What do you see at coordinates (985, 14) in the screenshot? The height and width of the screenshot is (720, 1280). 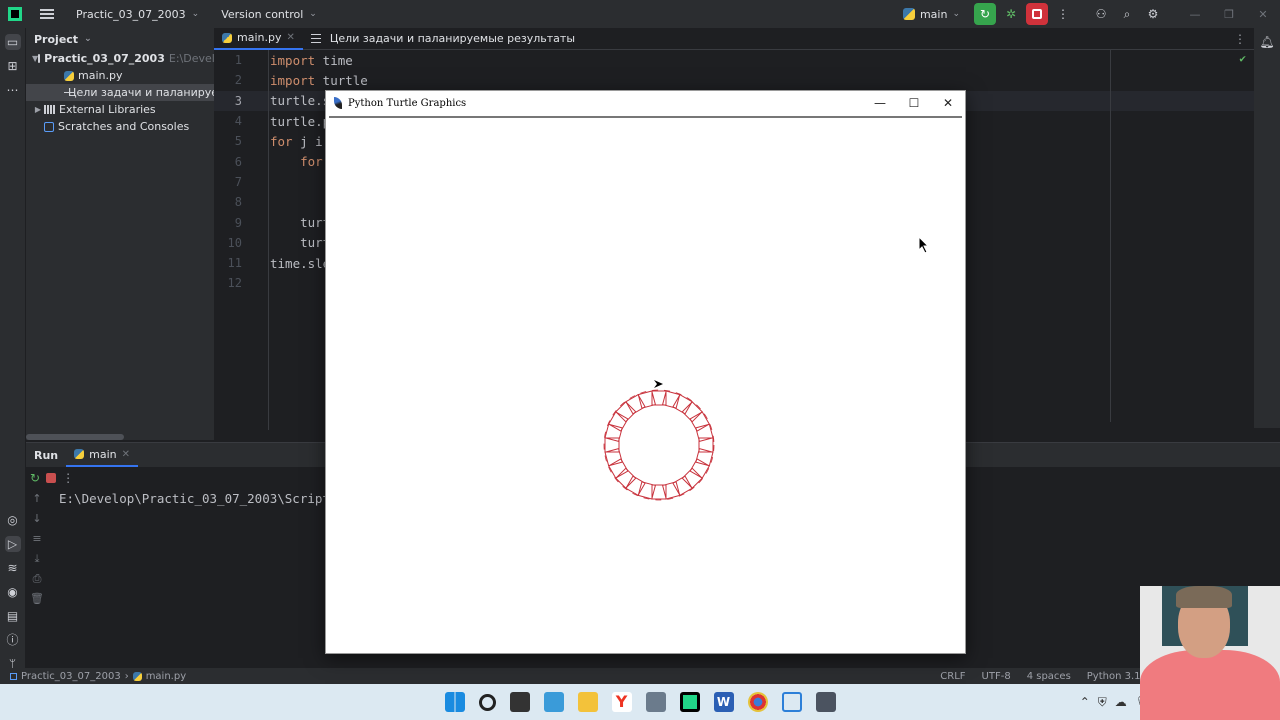 I see `rerun-button: ↻` at bounding box center [985, 14].